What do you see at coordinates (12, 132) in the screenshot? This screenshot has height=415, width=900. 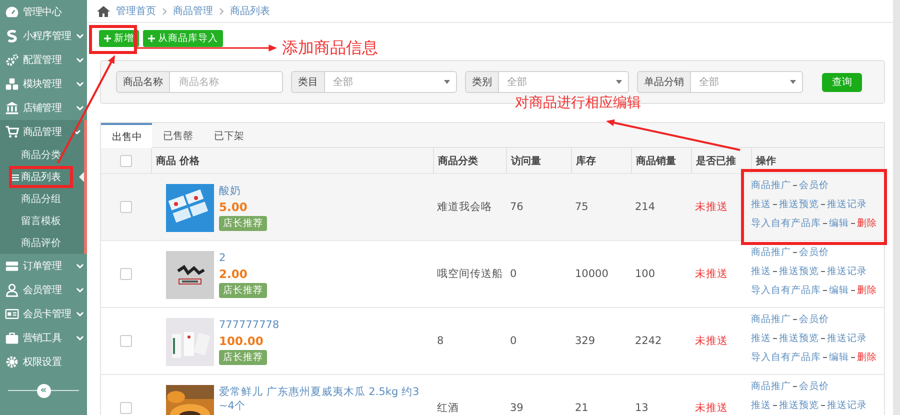 I see `cart-icon` at bounding box center [12, 132].